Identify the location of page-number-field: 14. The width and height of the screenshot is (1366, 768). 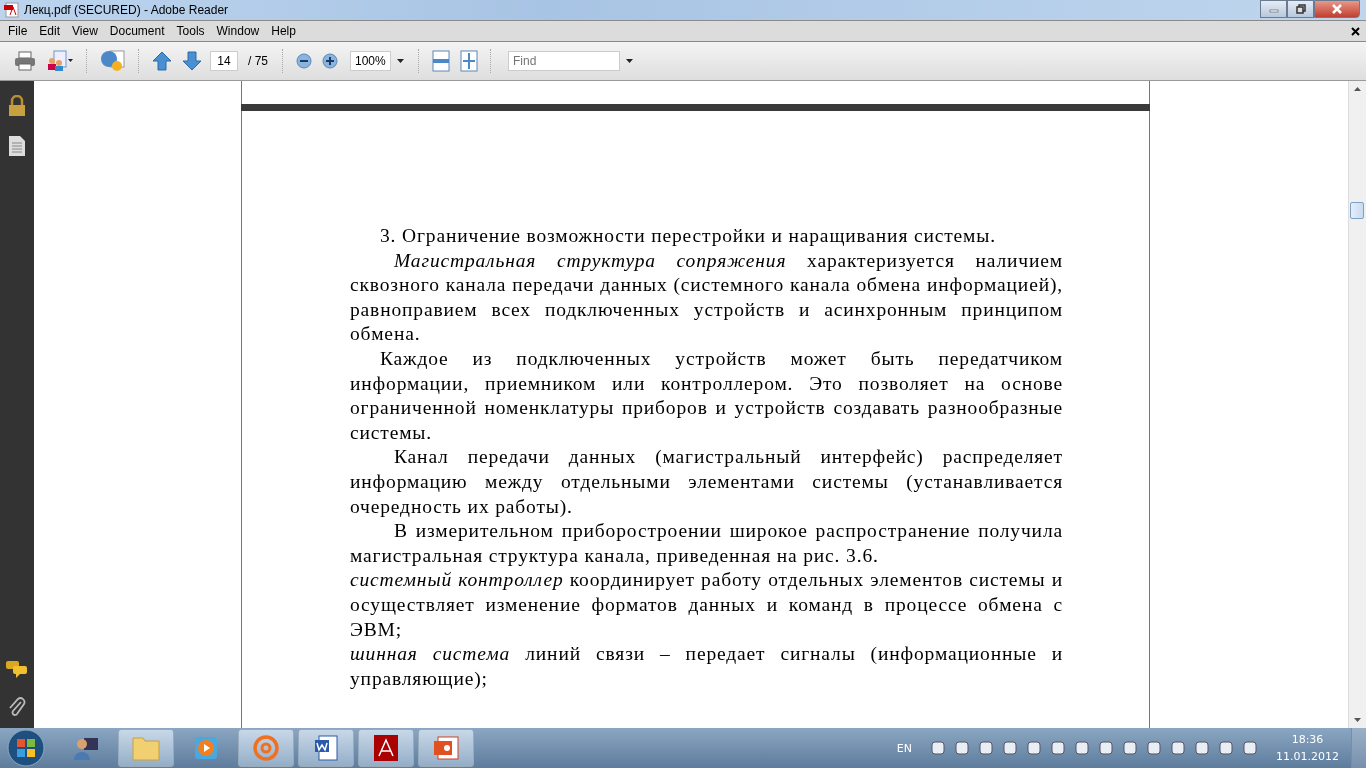
(224, 61).